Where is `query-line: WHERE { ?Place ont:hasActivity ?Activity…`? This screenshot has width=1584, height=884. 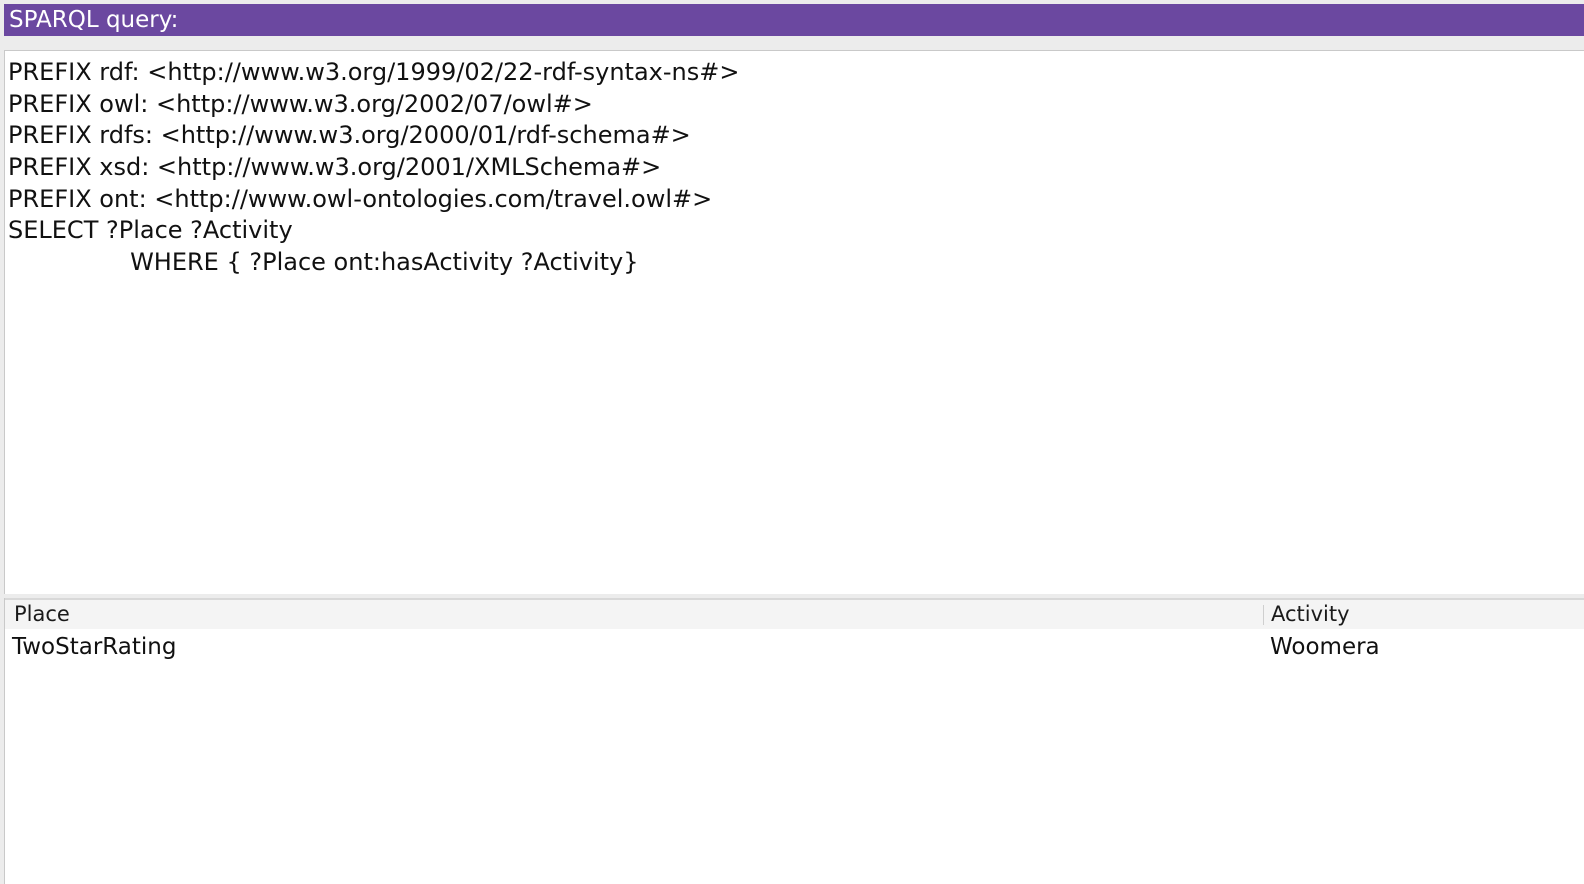
query-line: WHERE { ?Place ont:hasActivity ?Activity… is located at coordinates (796, 263).